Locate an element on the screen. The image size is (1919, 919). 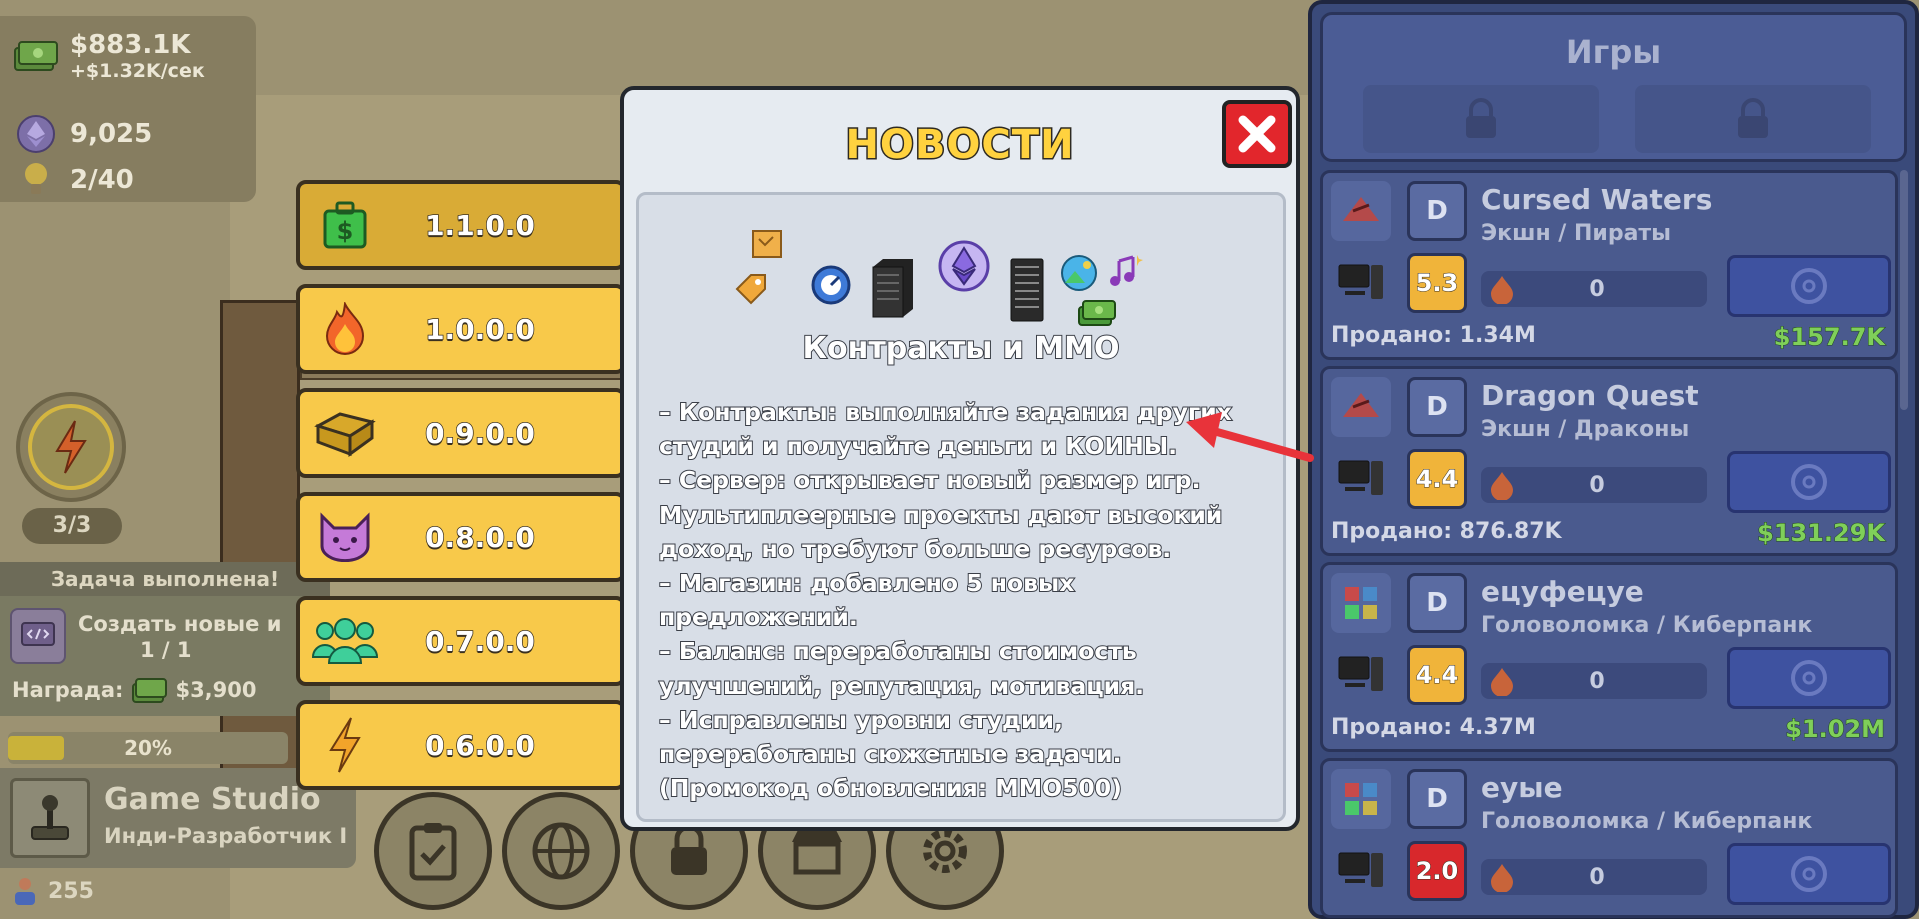
price-tag-icon is located at coordinates (750, 292).